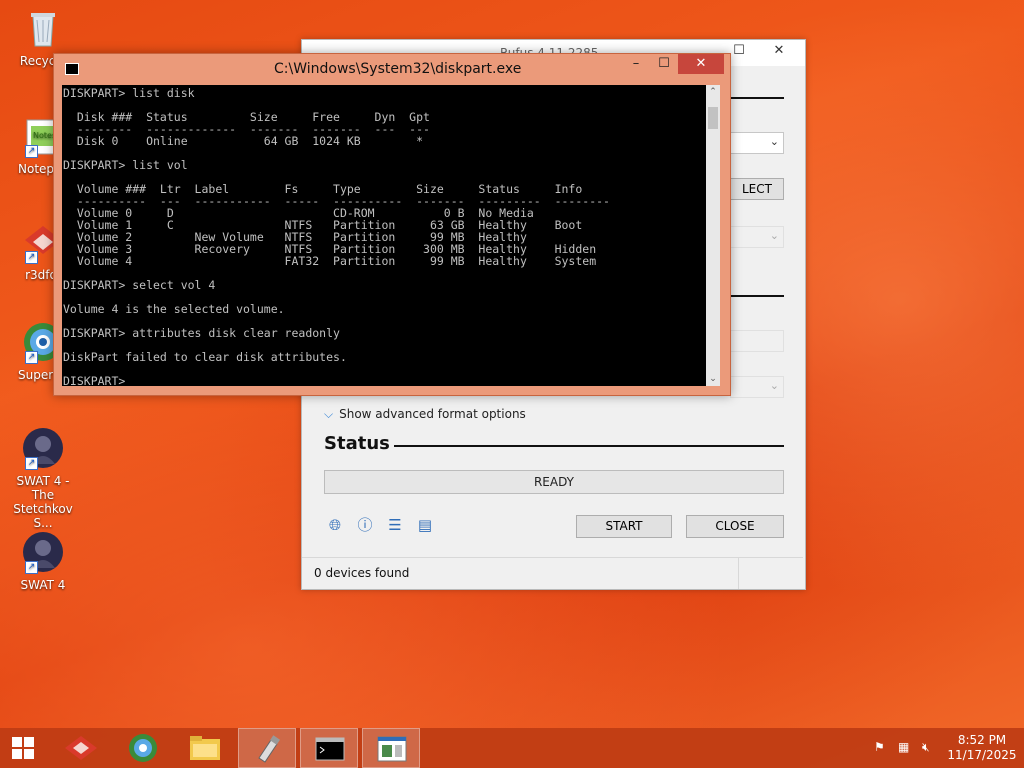 The image size is (1024, 768). Describe the element at coordinates (335, 525) in the screenshot. I see `globe-icon: 🌐︎` at that location.